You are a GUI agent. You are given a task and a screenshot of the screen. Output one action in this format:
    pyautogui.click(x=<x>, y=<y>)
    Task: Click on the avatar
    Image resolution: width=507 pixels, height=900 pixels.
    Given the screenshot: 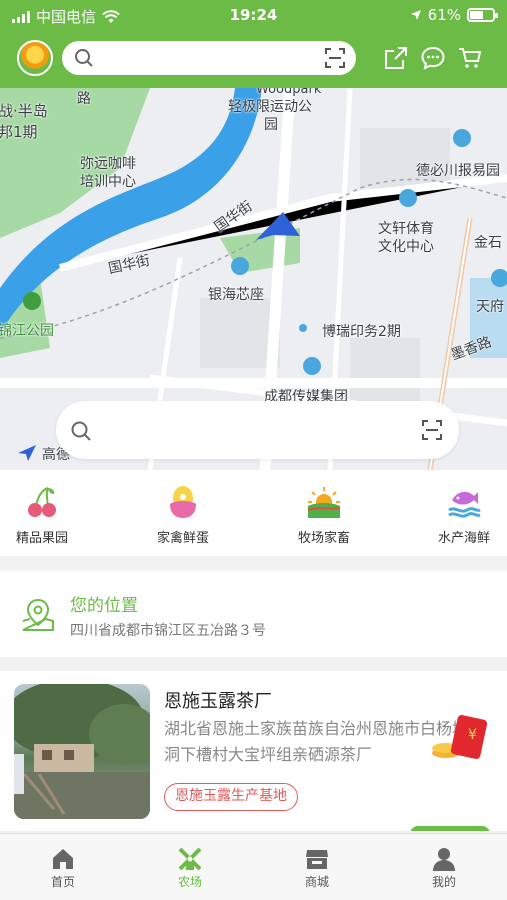 What is the action you would take?
    pyautogui.click(x=35, y=58)
    